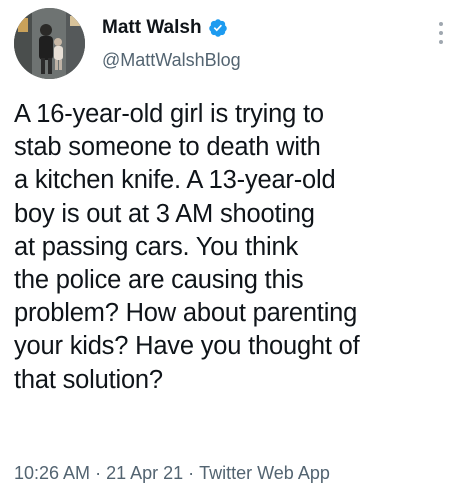  Describe the element at coordinates (218, 28) in the screenshot. I see `verified-badge-icon` at that location.